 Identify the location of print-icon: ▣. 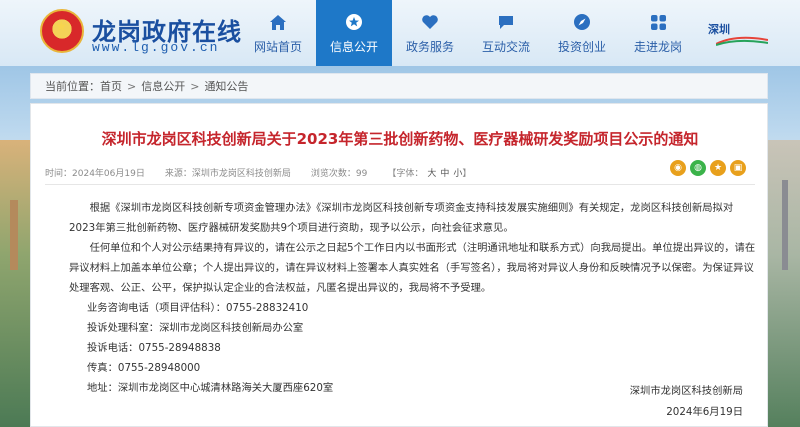
(738, 168).